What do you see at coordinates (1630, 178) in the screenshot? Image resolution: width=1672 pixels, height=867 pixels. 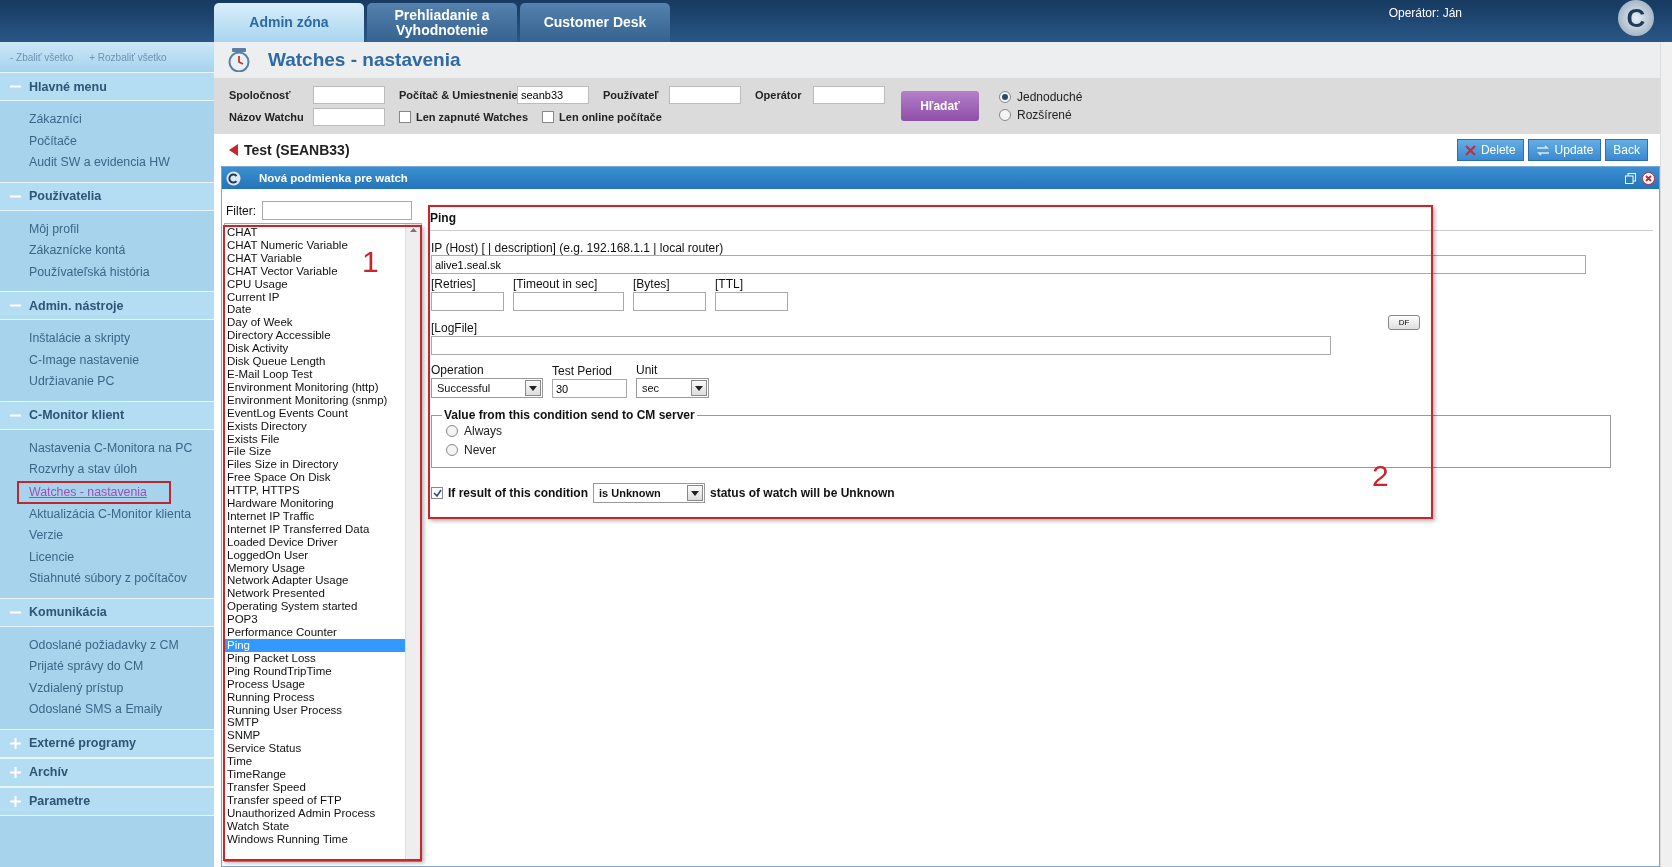 I see `restore-icon` at bounding box center [1630, 178].